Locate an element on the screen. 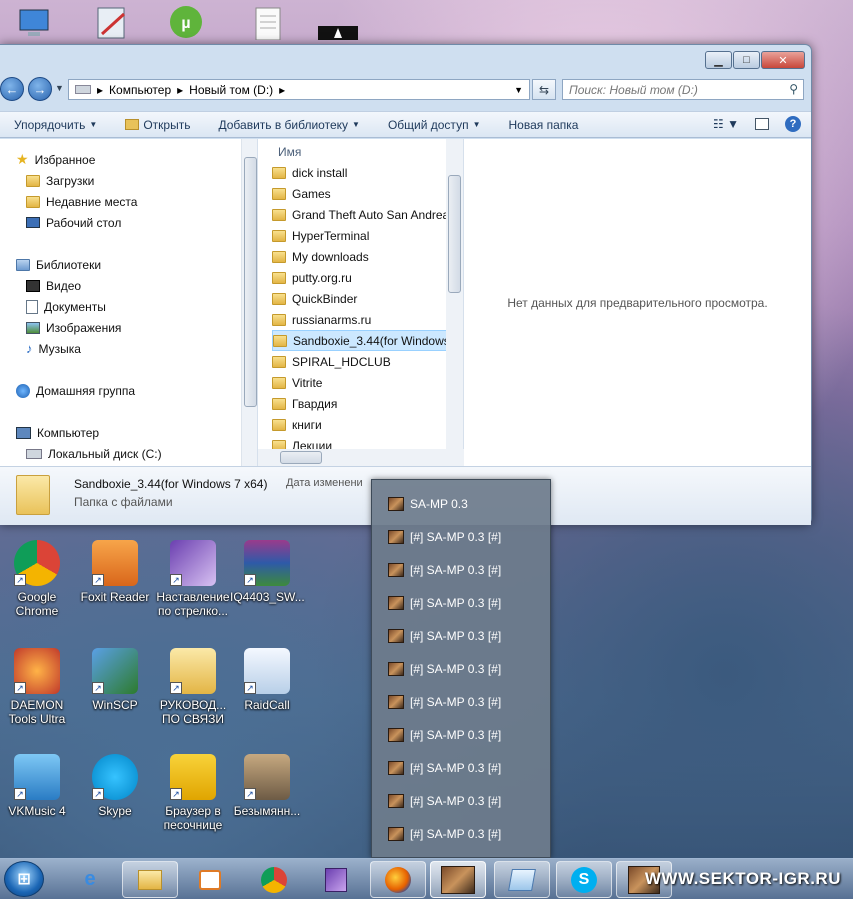 This screenshot has width=853, height=899. history-dropdown-icon: ▼ is located at coordinates (59, 88).